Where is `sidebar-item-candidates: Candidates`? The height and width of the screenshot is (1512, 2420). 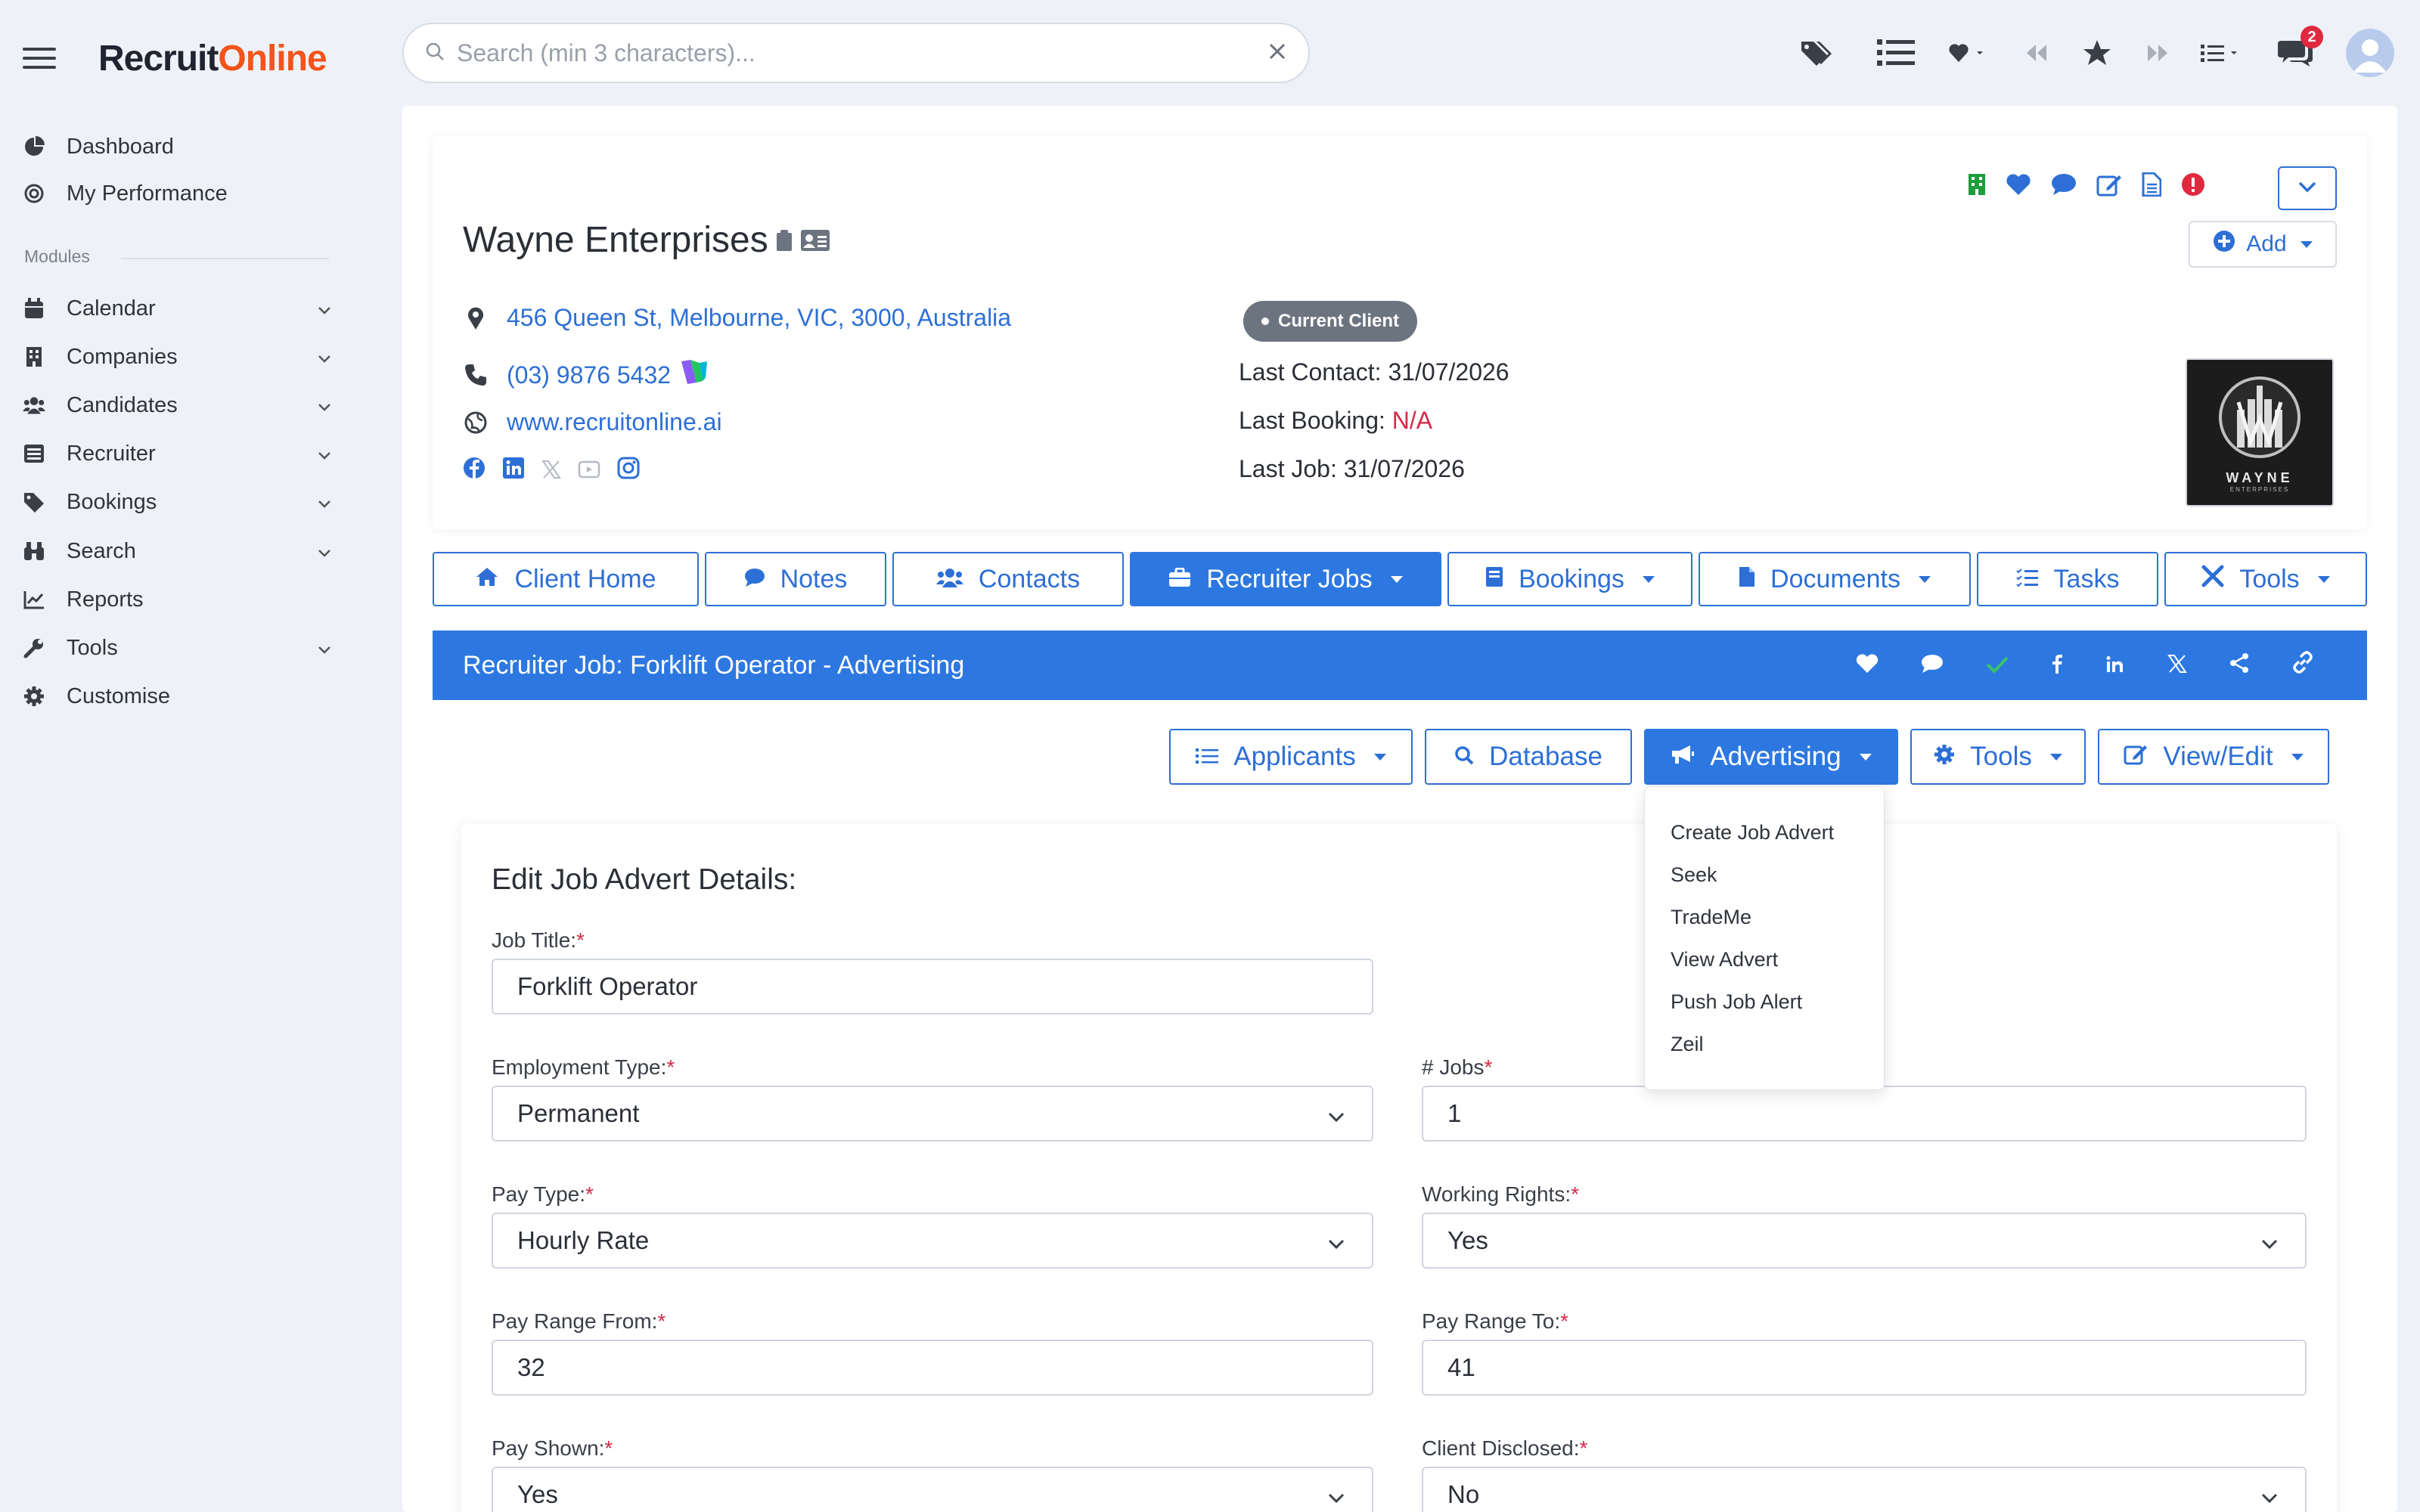 sidebar-item-candidates: Candidates is located at coordinates (178, 405).